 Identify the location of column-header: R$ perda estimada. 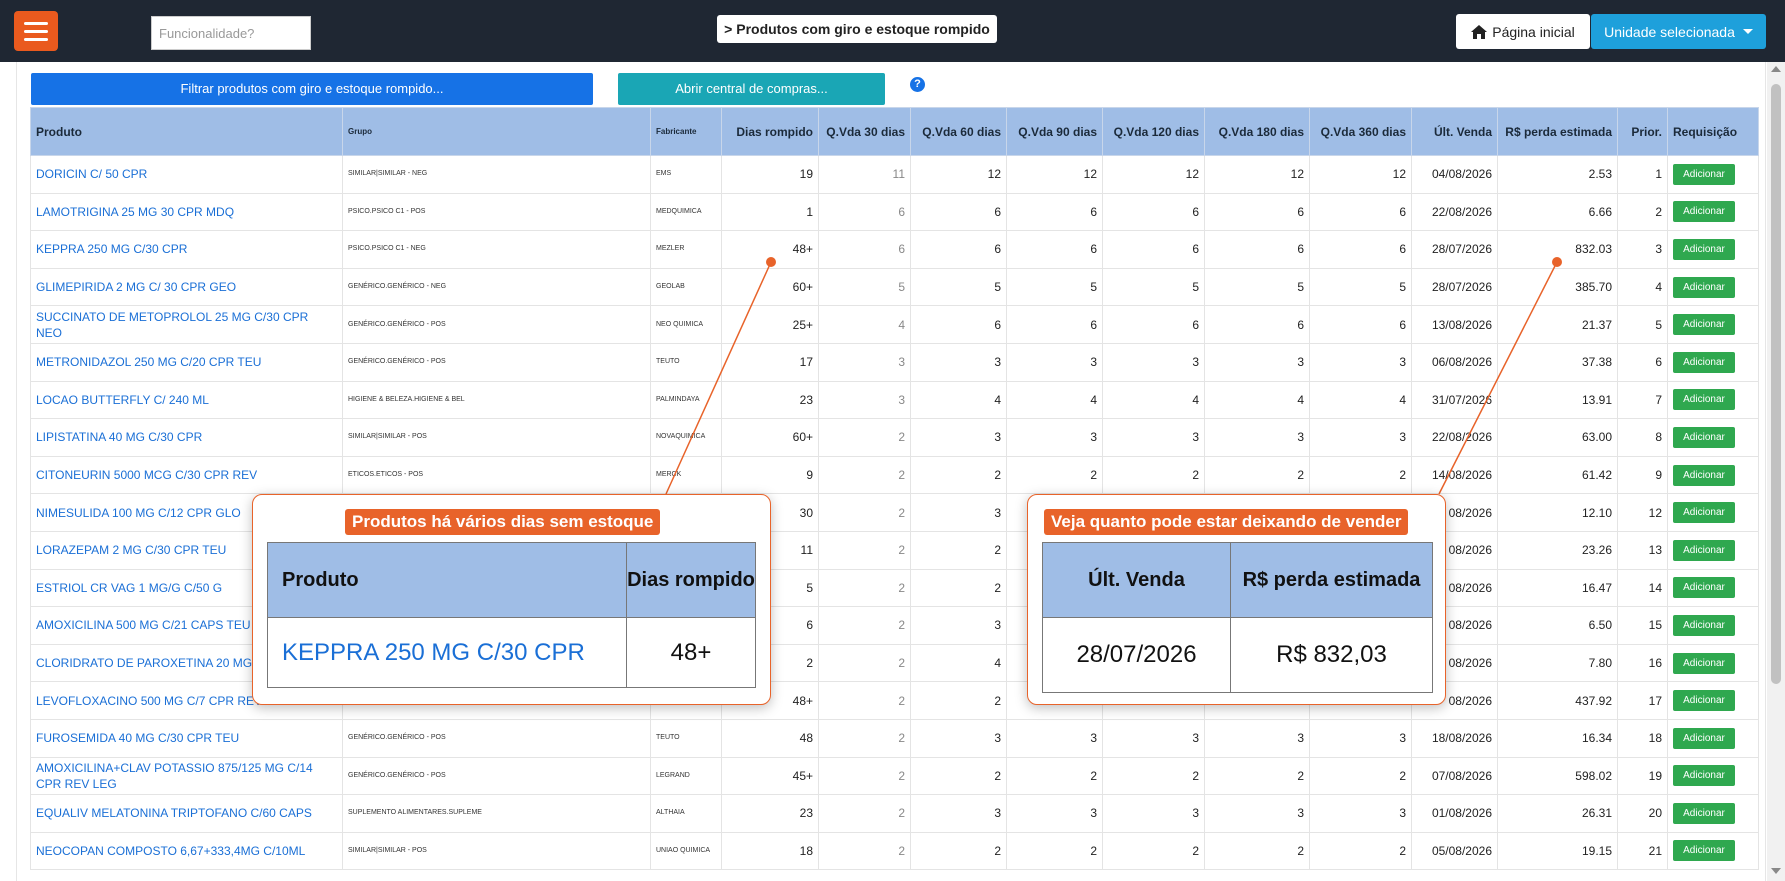
(1557, 131).